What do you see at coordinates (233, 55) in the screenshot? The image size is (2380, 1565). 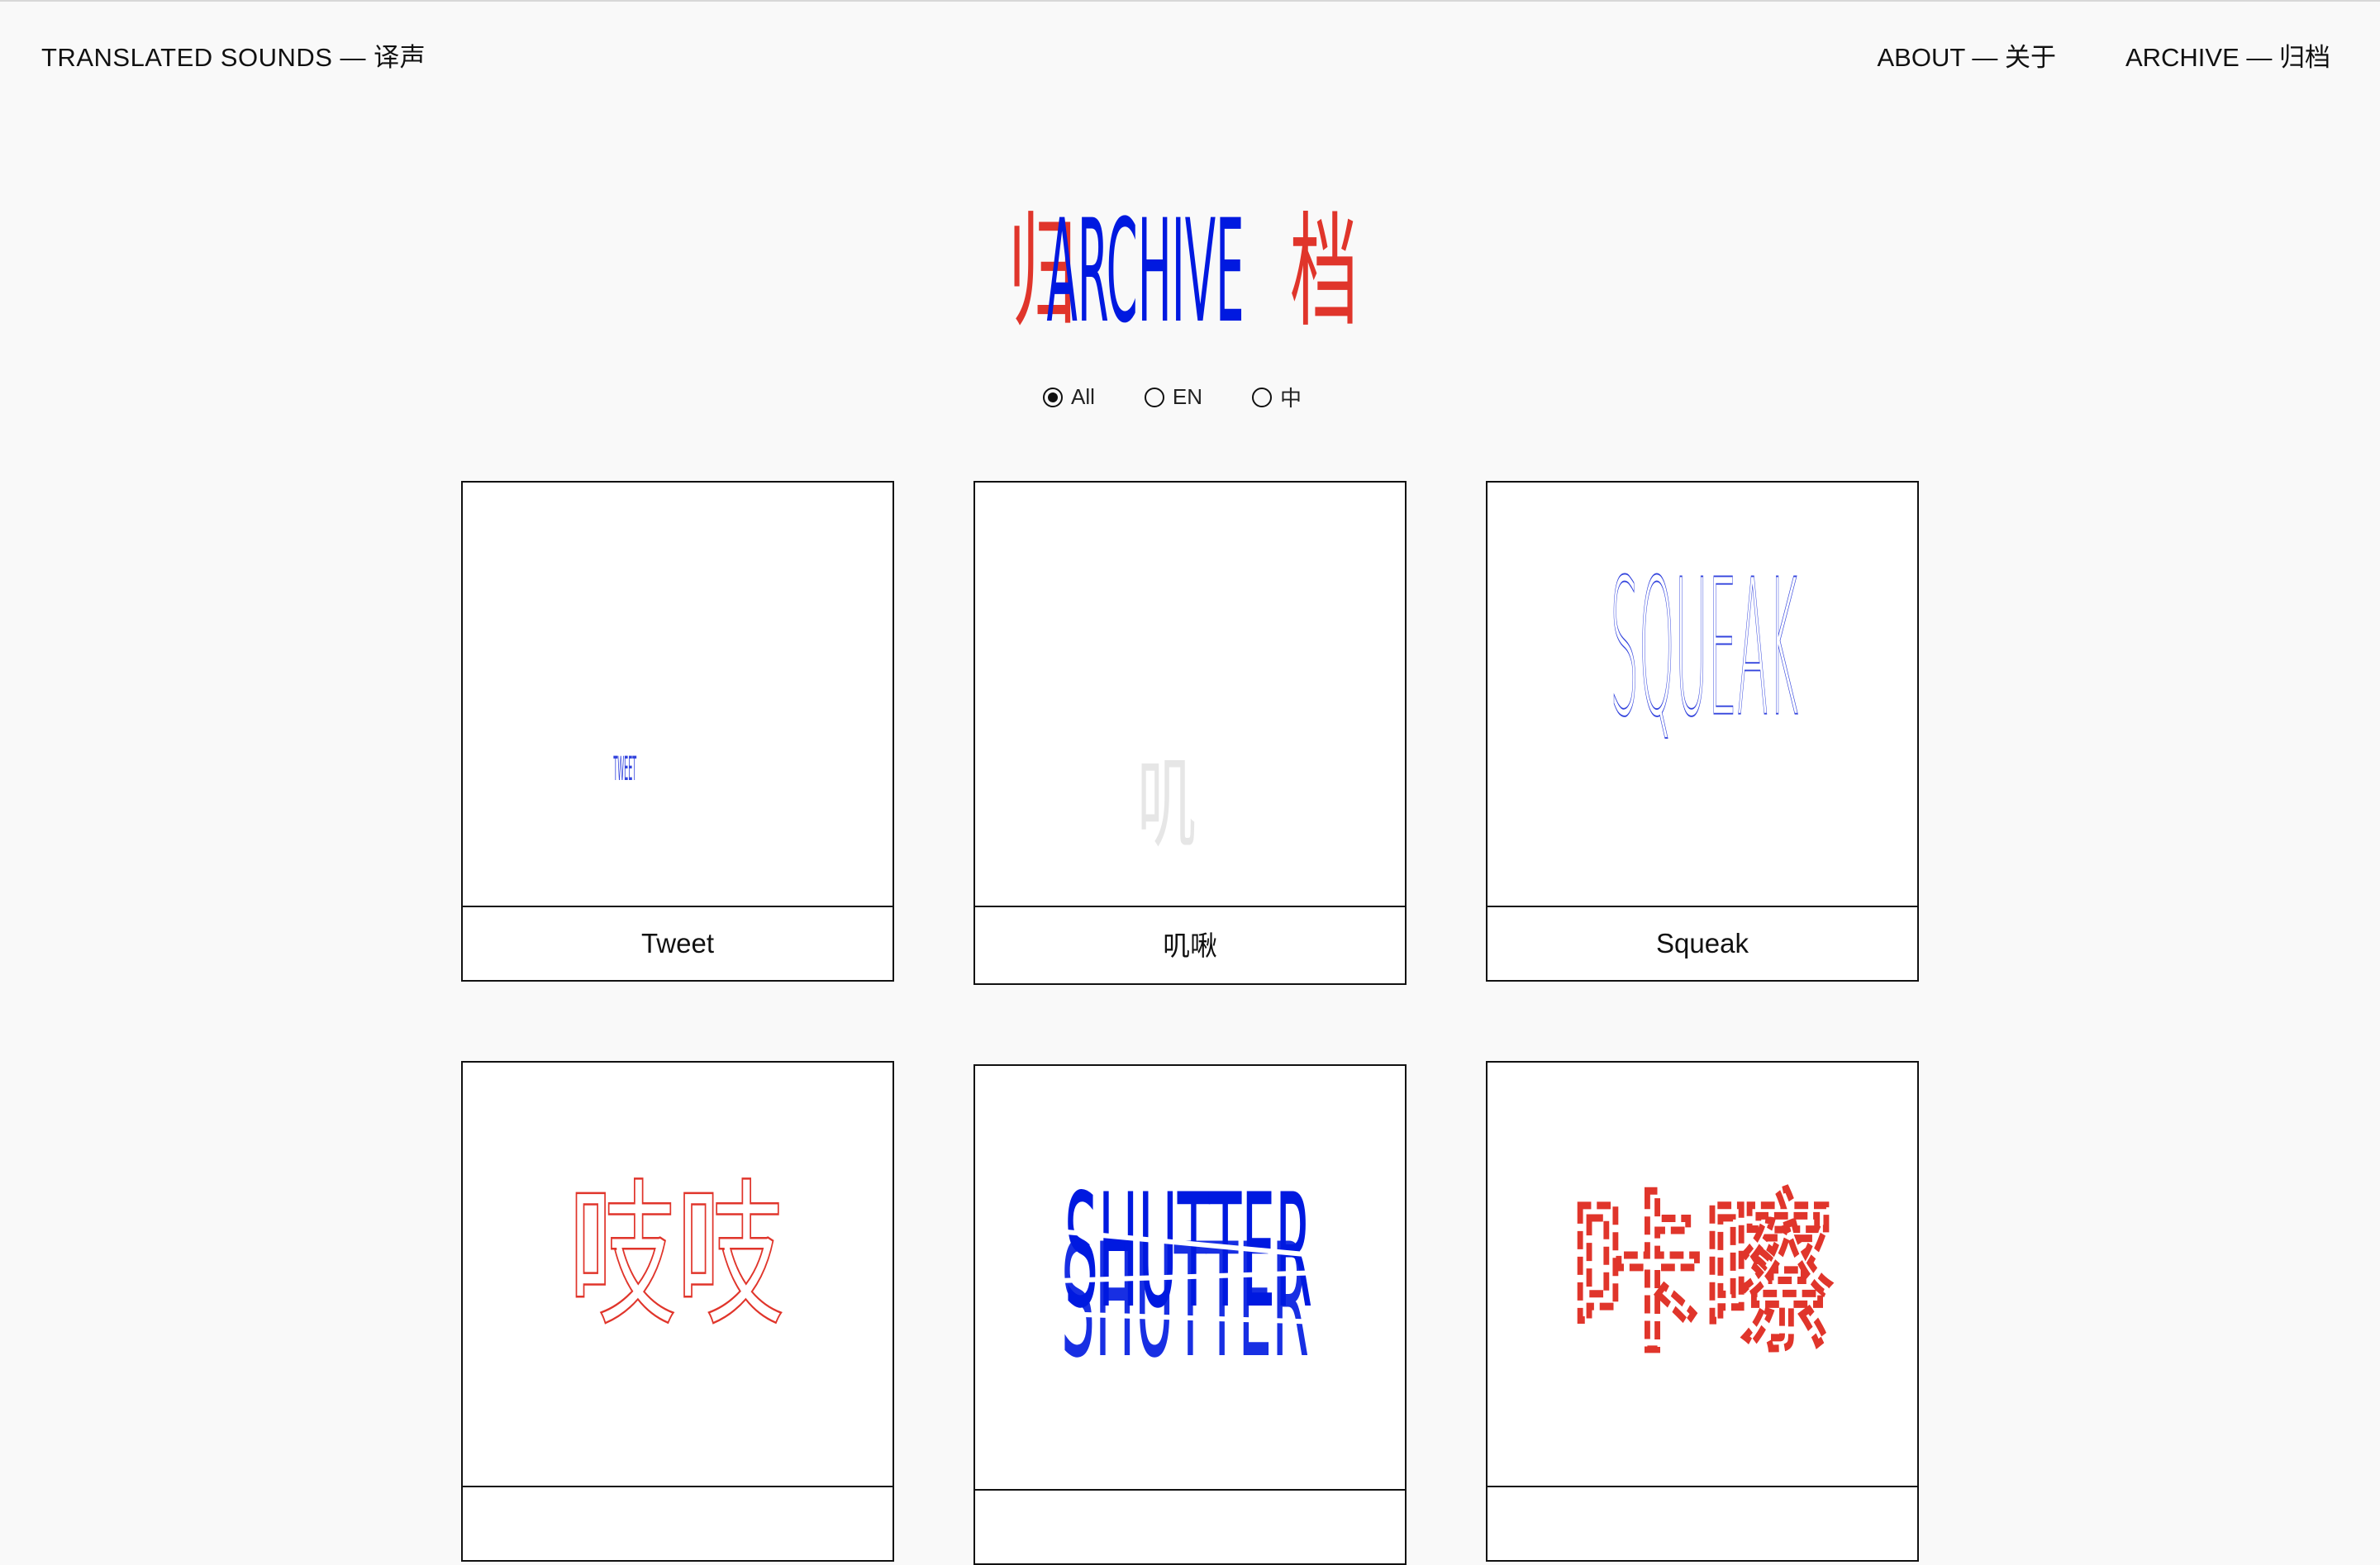 I see `site-title-link: TRANSLATED SOUNDS — 译声` at bounding box center [233, 55].